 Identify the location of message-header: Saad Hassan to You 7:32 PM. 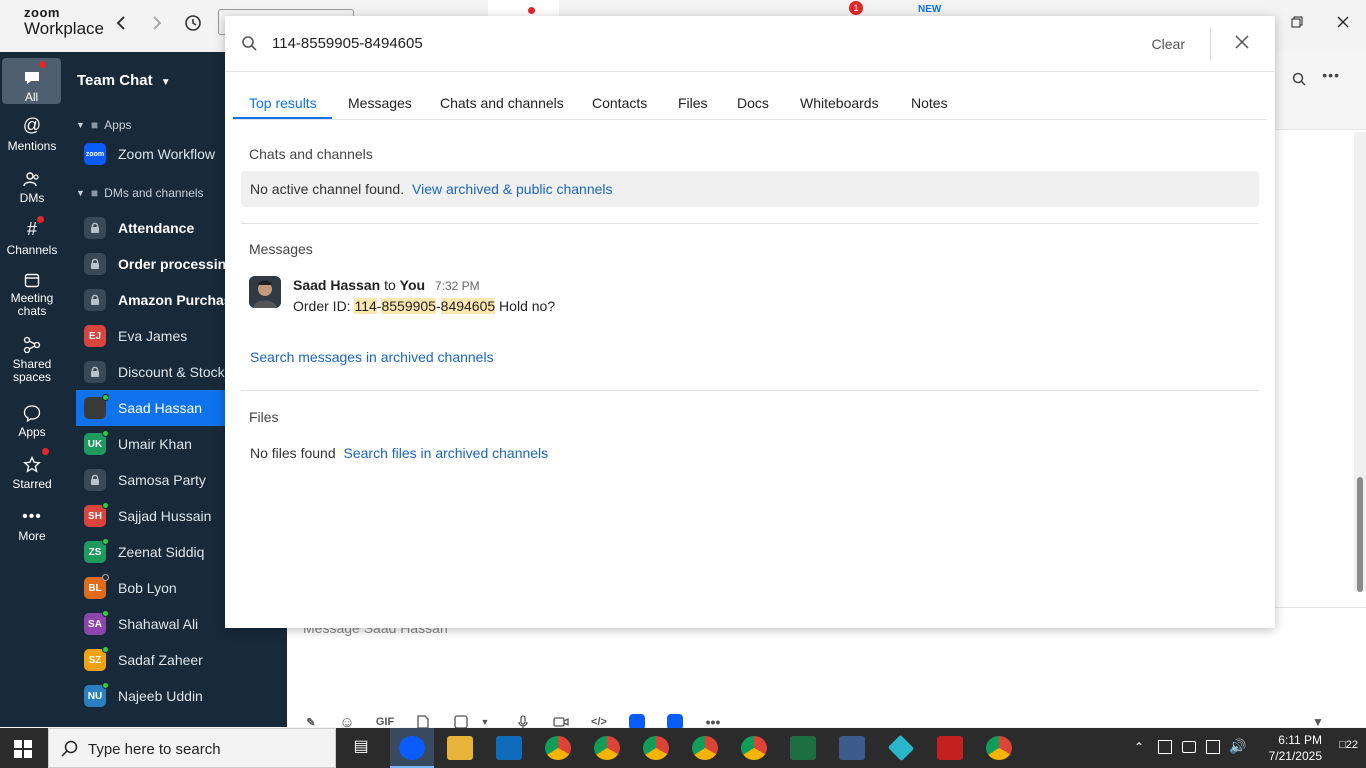
(386, 285).